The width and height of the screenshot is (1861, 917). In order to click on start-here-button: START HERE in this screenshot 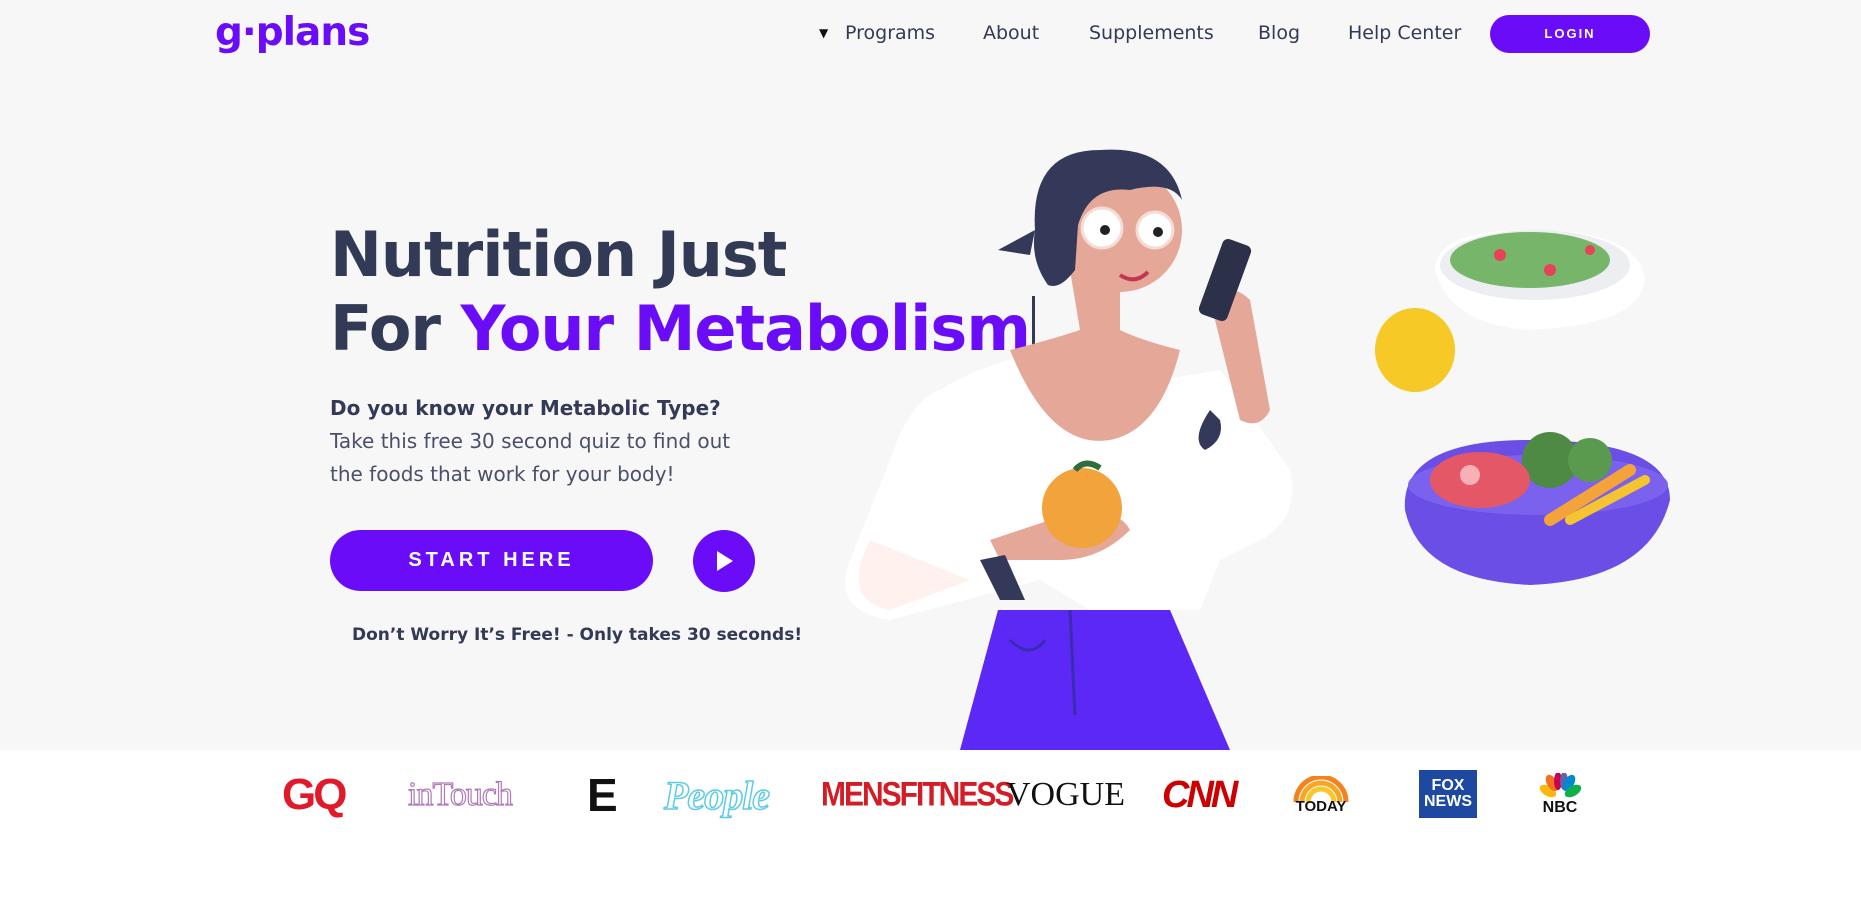, I will do `click(491, 560)`.